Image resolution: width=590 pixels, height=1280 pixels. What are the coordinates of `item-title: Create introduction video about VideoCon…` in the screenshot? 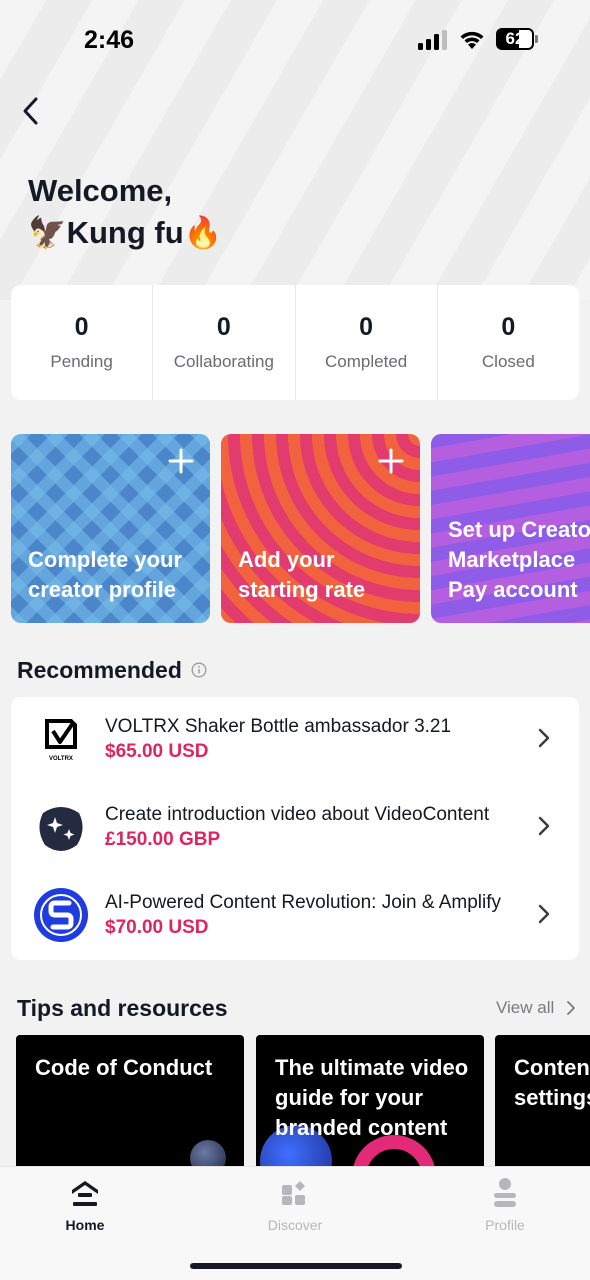 It's located at (297, 814).